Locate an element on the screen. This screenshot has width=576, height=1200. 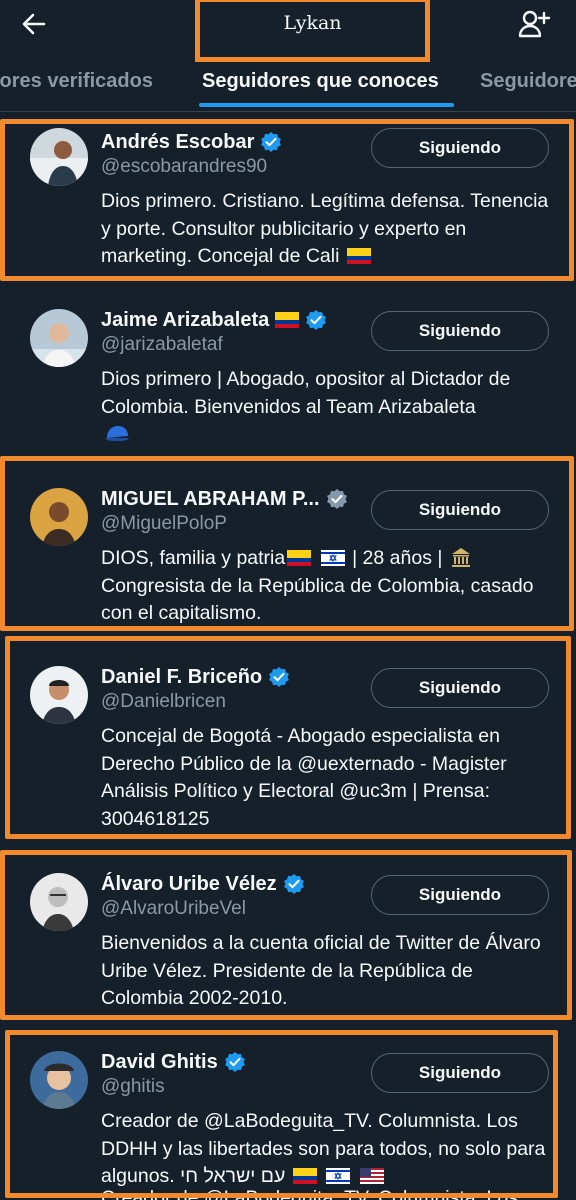
active-tab-indicator is located at coordinates (326, 105).